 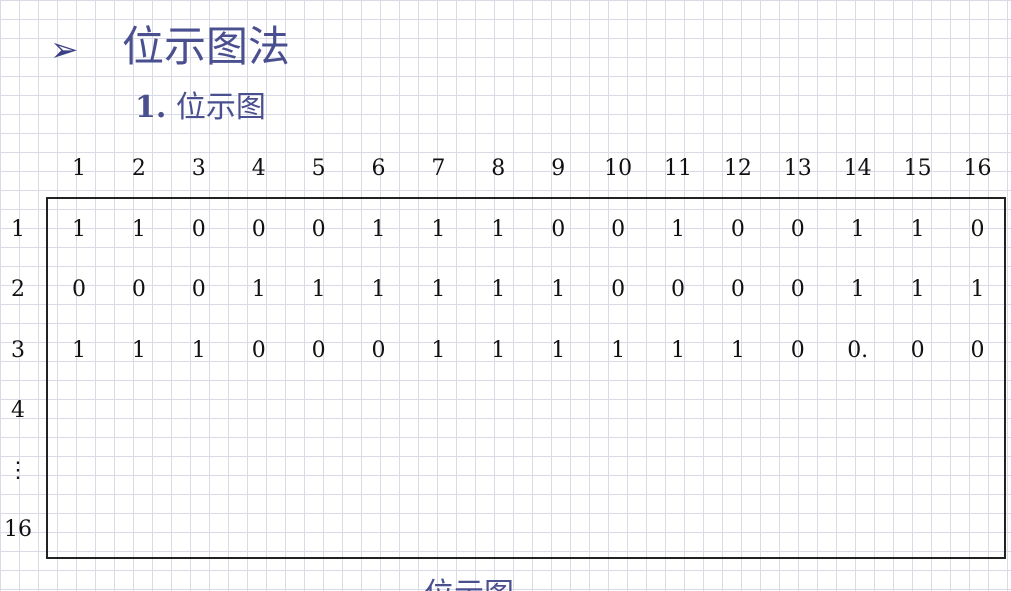 I want to click on column-header: 3, so click(x=198, y=168).